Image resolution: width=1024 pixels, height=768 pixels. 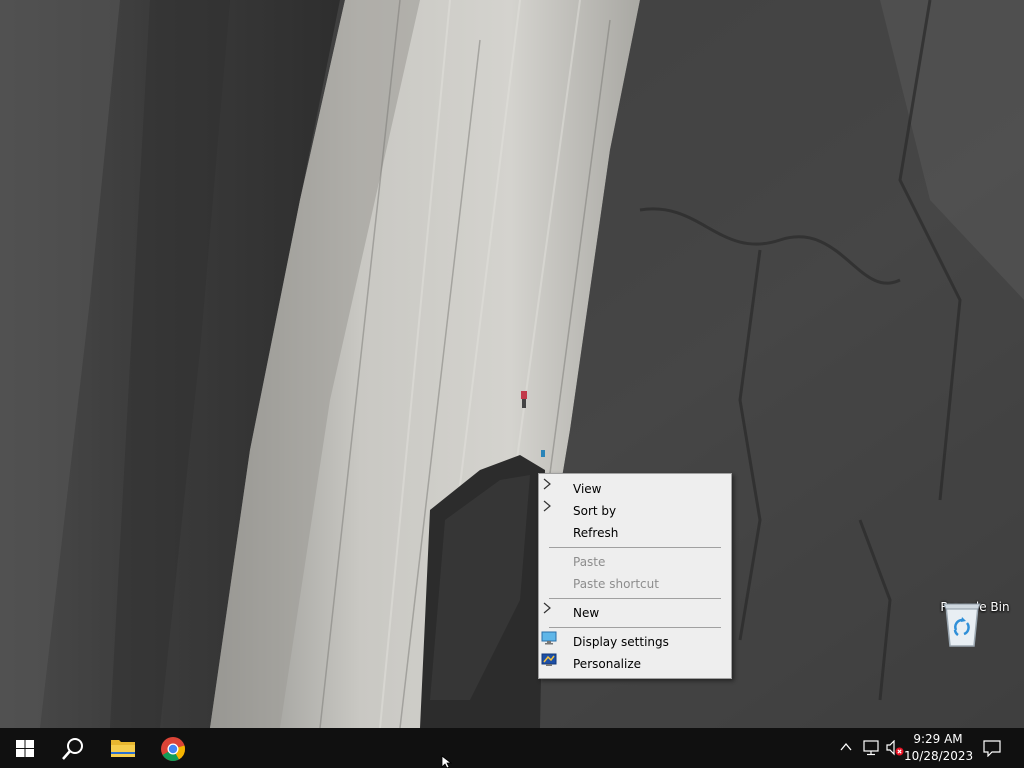 What do you see at coordinates (635, 642) in the screenshot?
I see `menu-item-display-settings: Display settings` at bounding box center [635, 642].